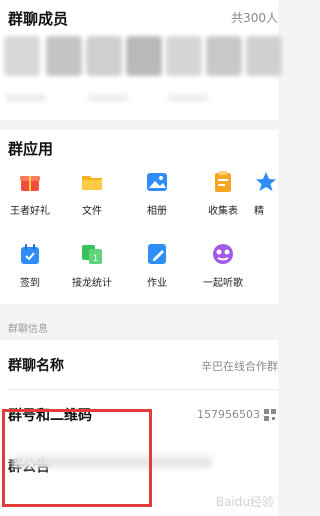 This screenshot has width=320, height=516. Describe the element at coordinates (28, 329) in the screenshot. I see `section-label-group-info: 群聊信息` at that location.